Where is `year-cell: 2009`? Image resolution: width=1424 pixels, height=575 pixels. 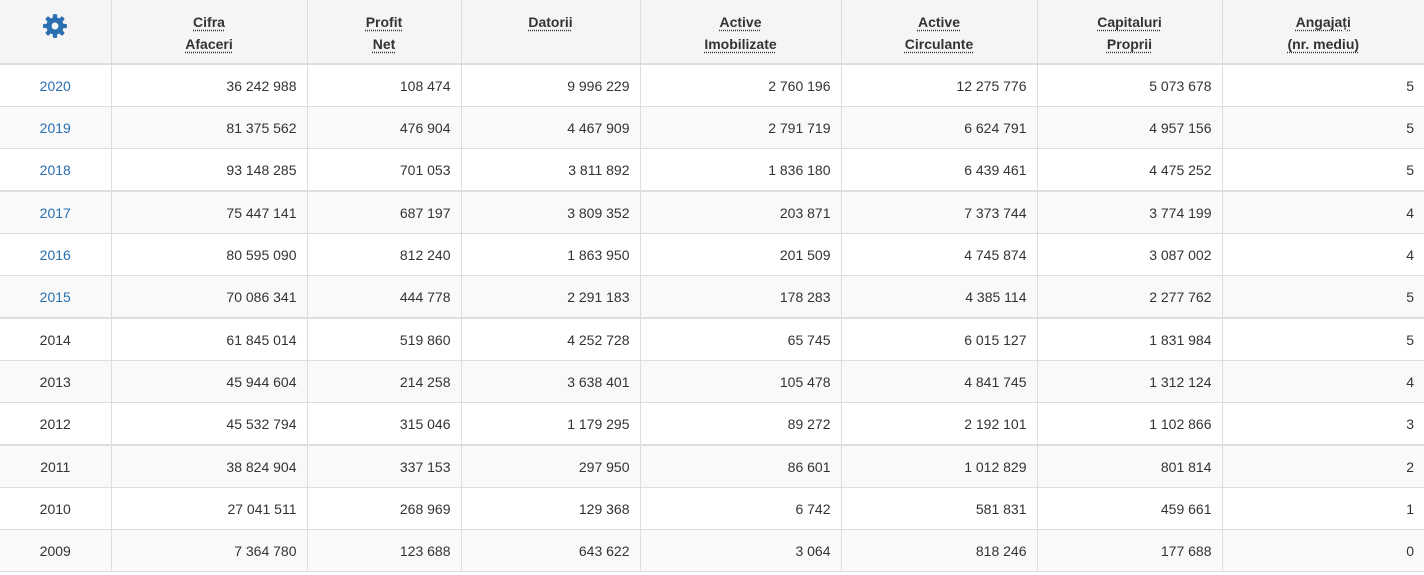
year-cell: 2009 is located at coordinates (56, 550).